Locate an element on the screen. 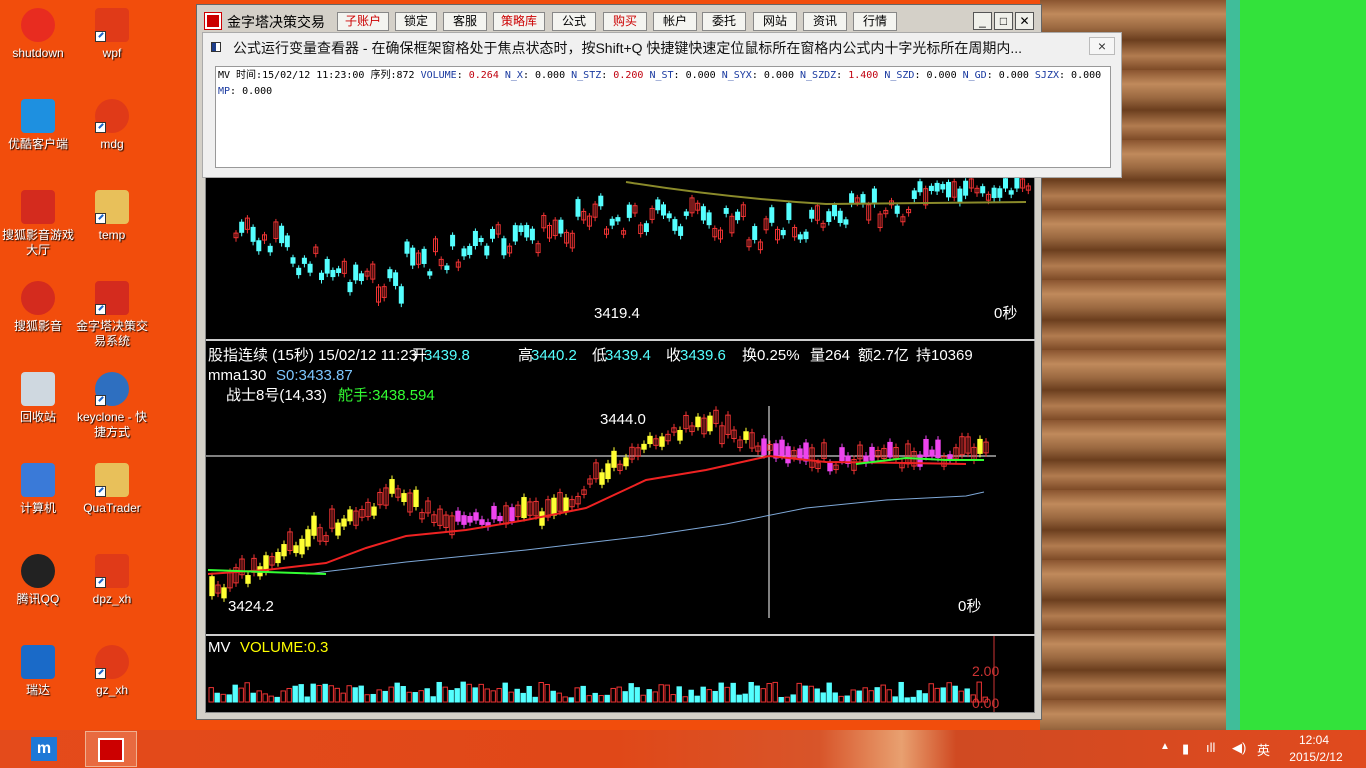 This screenshot has width=1366, height=768. desktop-icon: dpz_xh is located at coordinates (112, 580).